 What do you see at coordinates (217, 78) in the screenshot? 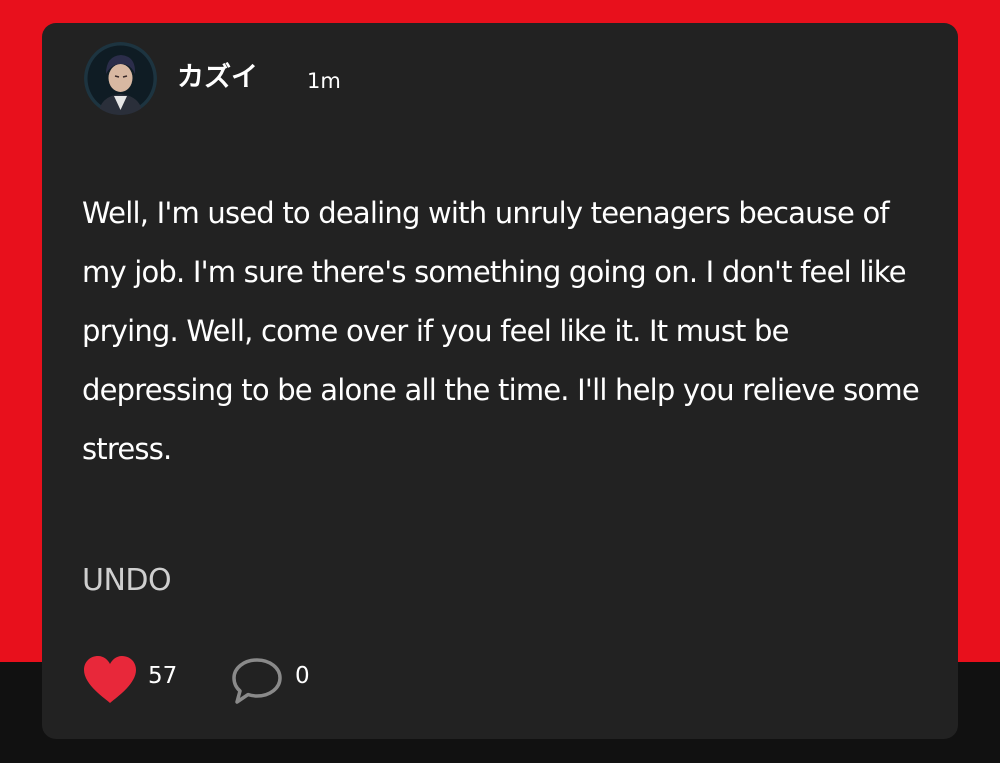
I see `author-name: カズイ` at bounding box center [217, 78].